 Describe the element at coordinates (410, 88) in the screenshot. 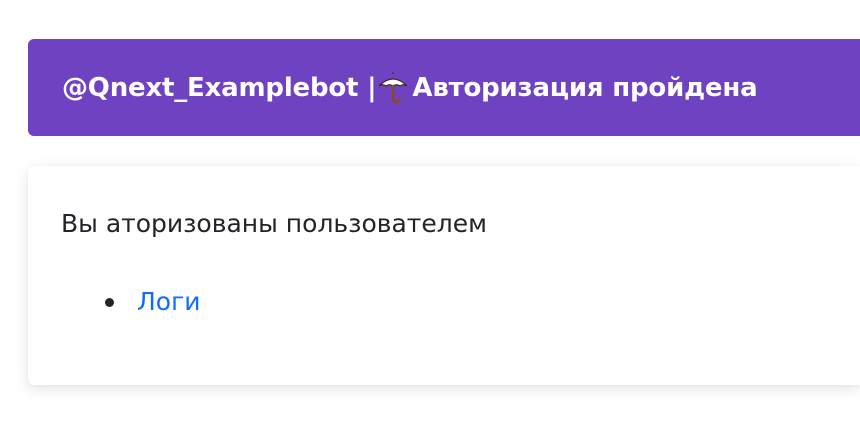

I see `page-title: @Qnext_Examplebot | Авторизация пройдена` at that location.